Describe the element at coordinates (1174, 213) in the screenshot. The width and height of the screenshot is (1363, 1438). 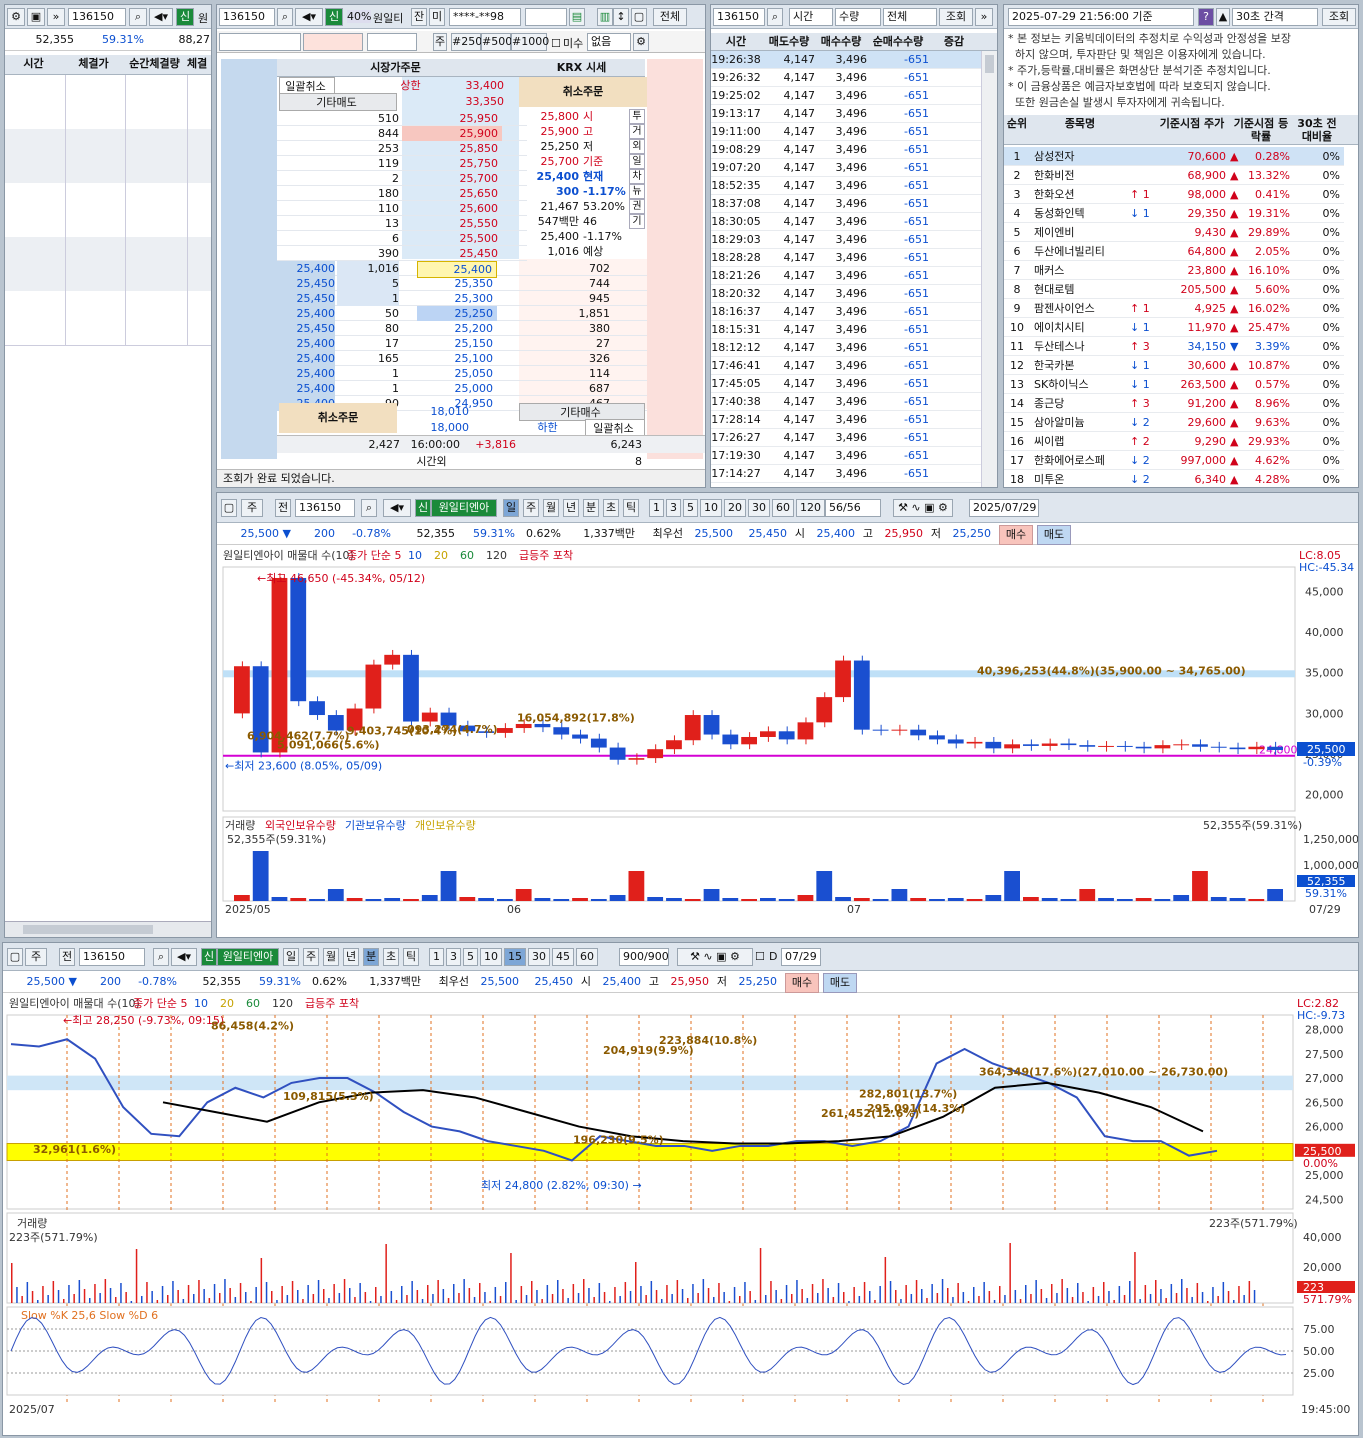
I see `rank-row: 4 동성화인텍 ↓ 1 29,350 ▲ 19.31% 0%` at that location.